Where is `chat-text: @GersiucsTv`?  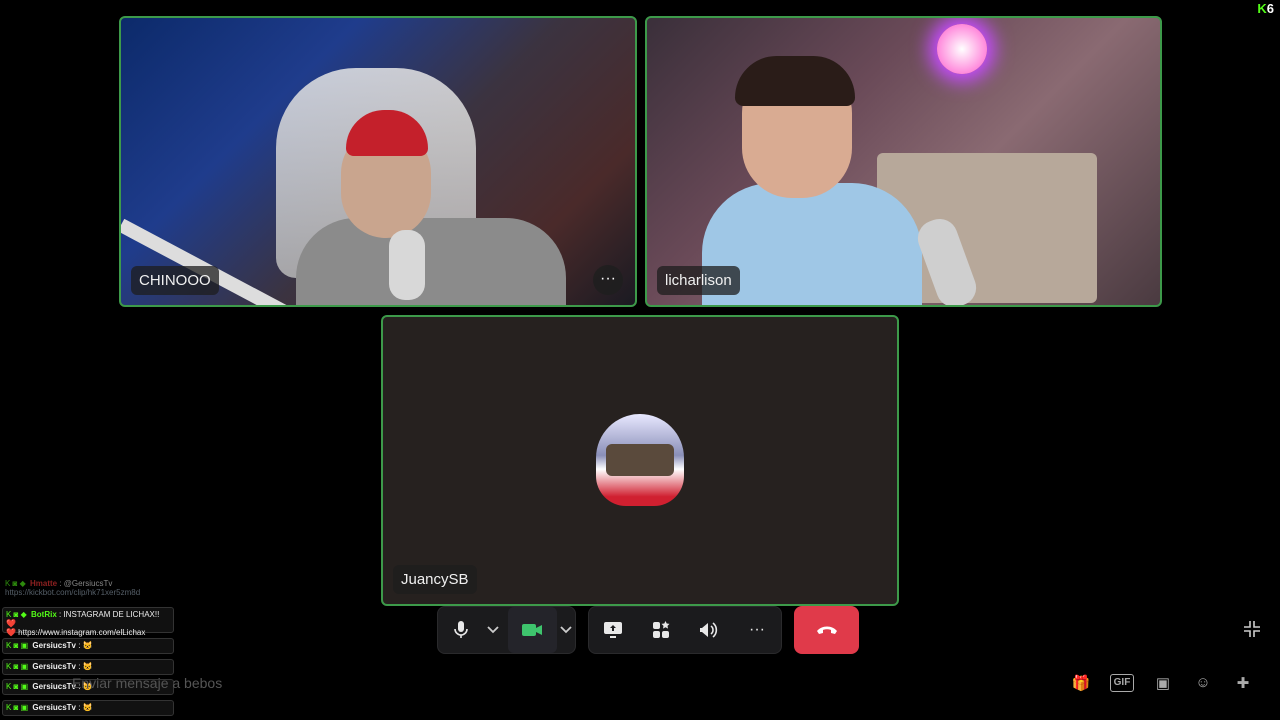
chat-text: @GersiucsTv is located at coordinates (88, 583).